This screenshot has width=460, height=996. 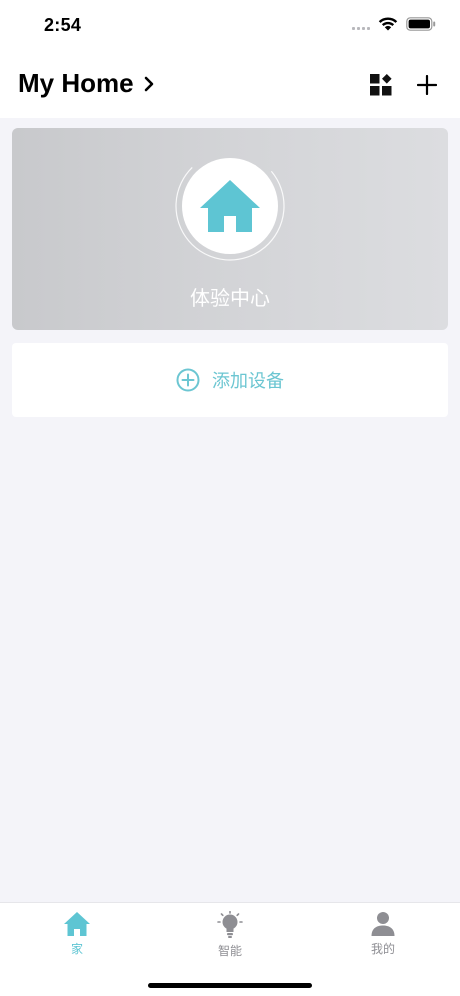 What do you see at coordinates (361, 24) in the screenshot?
I see `cellular-signal-icon` at bounding box center [361, 24].